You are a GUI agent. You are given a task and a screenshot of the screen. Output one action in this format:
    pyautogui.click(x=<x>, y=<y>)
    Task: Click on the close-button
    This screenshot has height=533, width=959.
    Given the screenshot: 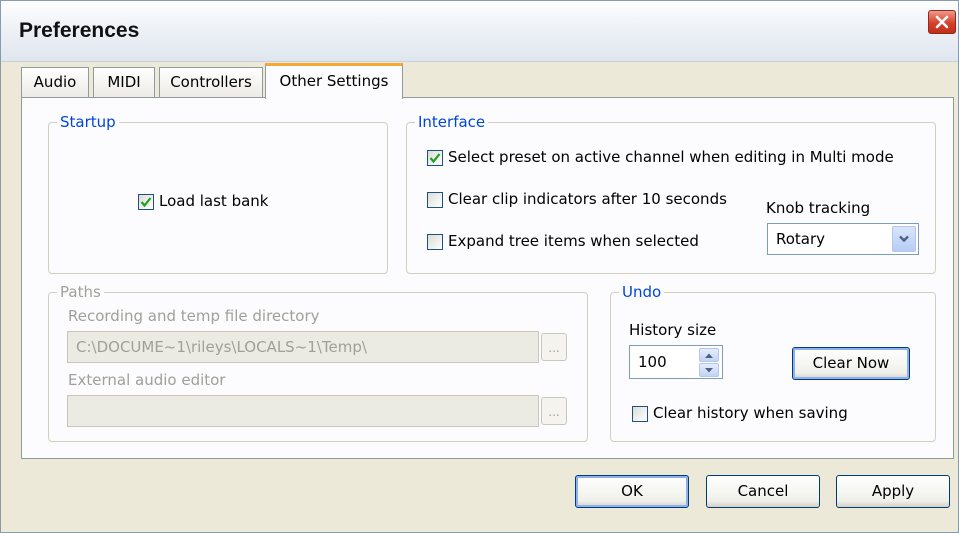 What is the action you would take?
    pyautogui.click(x=942, y=22)
    